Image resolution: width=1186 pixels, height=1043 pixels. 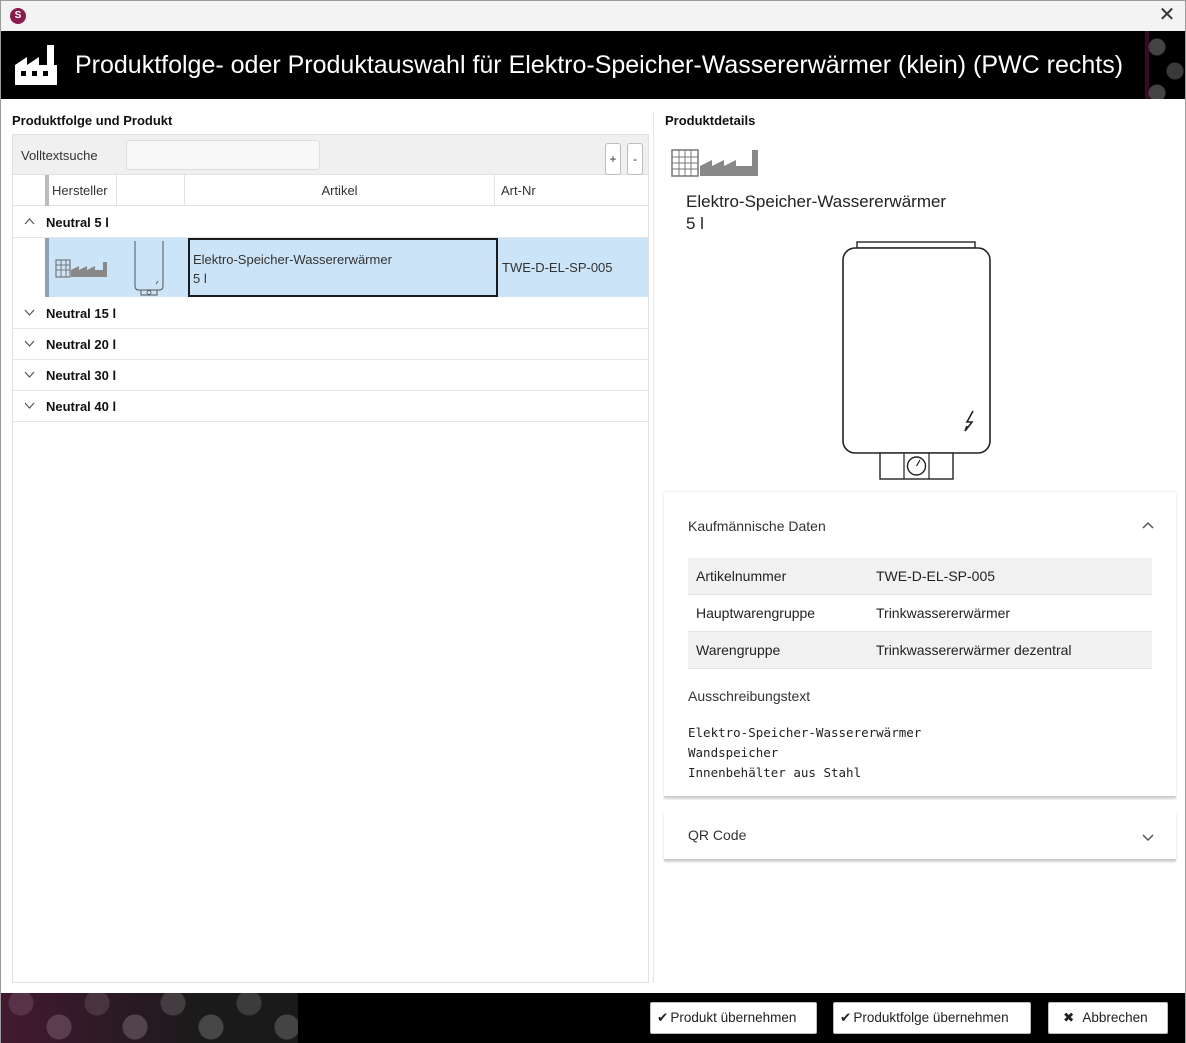 What do you see at coordinates (339, 190) in the screenshot?
I see `column-artikel: Artikel` at bounding box center [339, 190].